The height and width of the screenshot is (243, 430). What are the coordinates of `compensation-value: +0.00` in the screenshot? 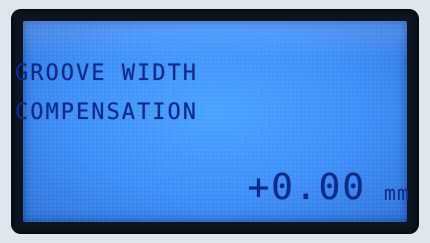 It's located at (306, 187).